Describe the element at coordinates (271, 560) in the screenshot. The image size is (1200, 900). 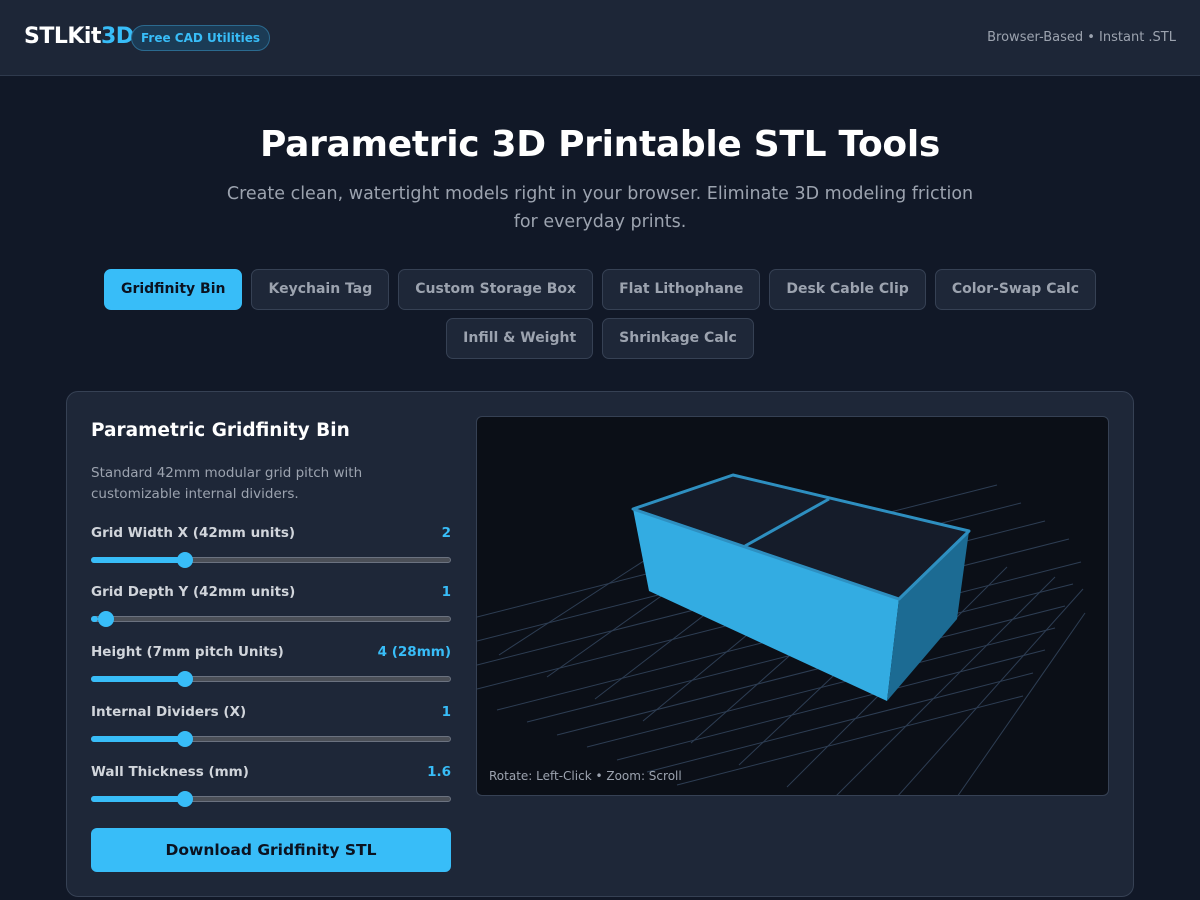
I see `grid-width-slider` at that location.